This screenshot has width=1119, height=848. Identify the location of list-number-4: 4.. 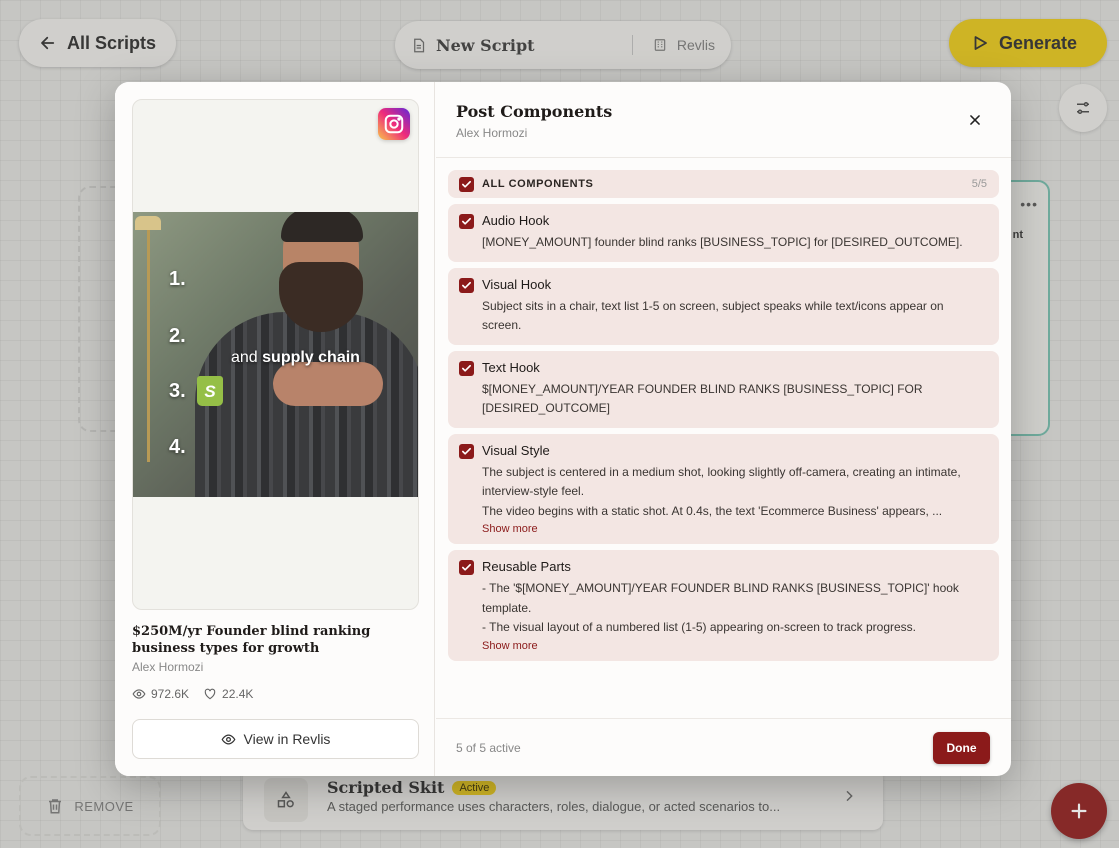
(177, 447).